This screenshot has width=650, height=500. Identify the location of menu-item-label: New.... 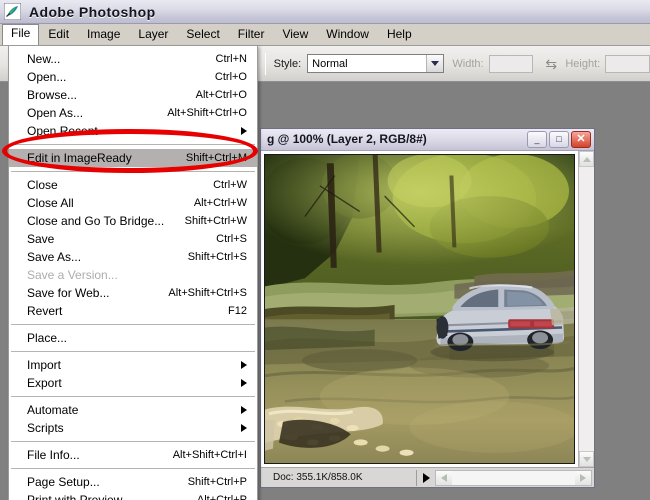
(44, 59).